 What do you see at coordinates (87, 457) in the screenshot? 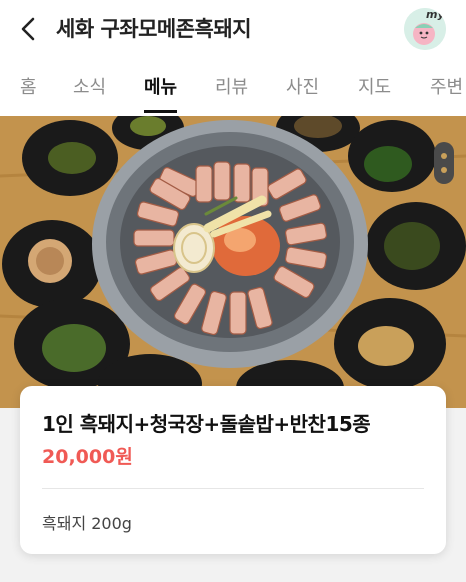
I see `menu-item-price: 20,000원` at bounding box center [87, 457].